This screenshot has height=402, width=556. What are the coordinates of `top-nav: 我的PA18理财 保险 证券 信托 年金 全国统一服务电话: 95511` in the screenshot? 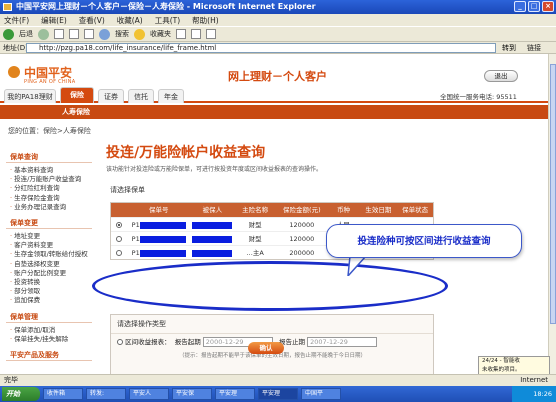 It's located at (274, 95).